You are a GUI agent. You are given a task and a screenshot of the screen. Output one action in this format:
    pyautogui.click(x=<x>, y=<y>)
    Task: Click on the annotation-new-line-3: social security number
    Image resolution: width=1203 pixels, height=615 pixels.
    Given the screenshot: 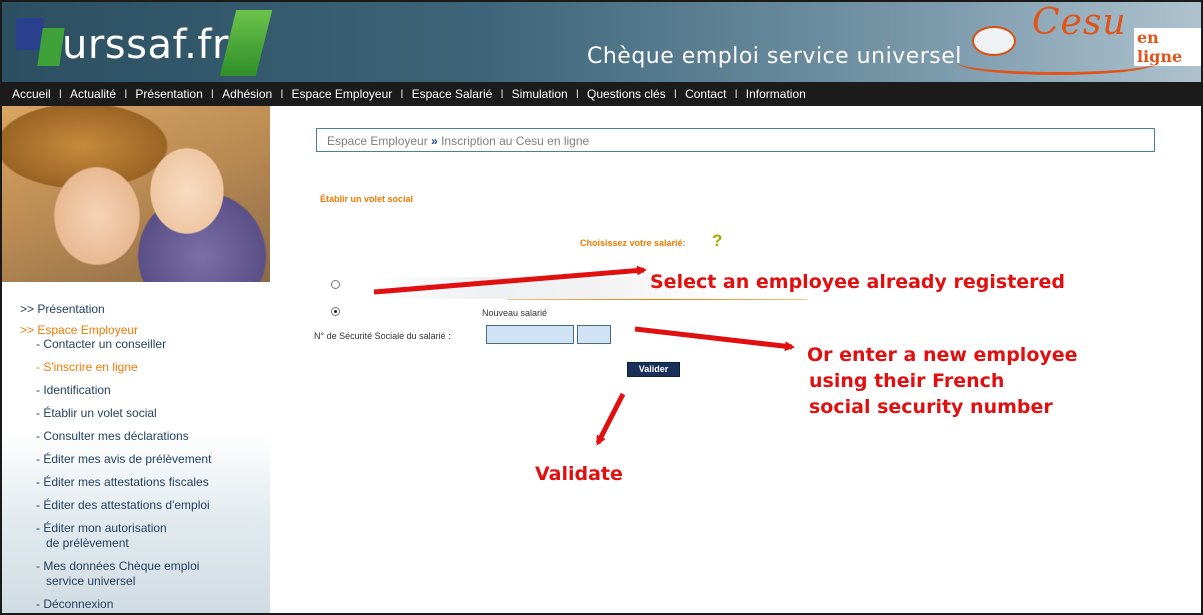 What is the action you would take?
    pyautogui.click(x=931, y=407)
    